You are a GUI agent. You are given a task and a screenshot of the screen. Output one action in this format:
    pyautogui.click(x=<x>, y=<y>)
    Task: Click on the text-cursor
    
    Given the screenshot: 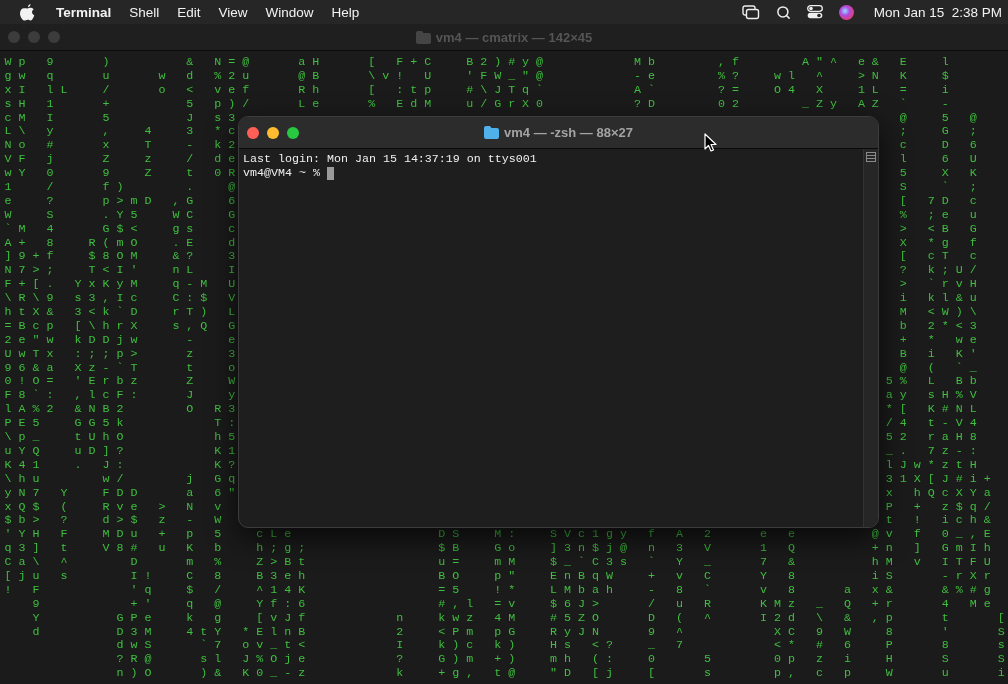 What is the action you would take?
    pyautogui.click(x=330, y=173)
    